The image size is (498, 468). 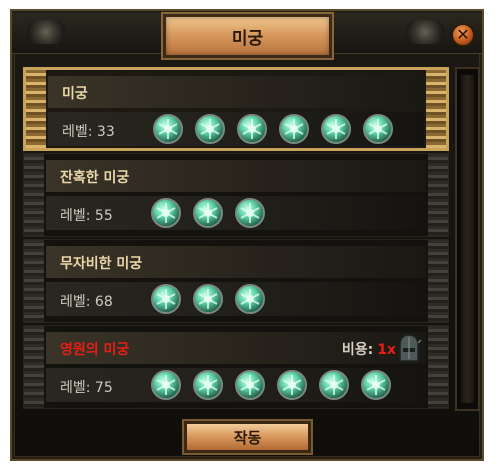 What do you see at coordinates (425, 32) in the screenshot?
I see `ornament-right-icon` at bounding box center [425, 32].